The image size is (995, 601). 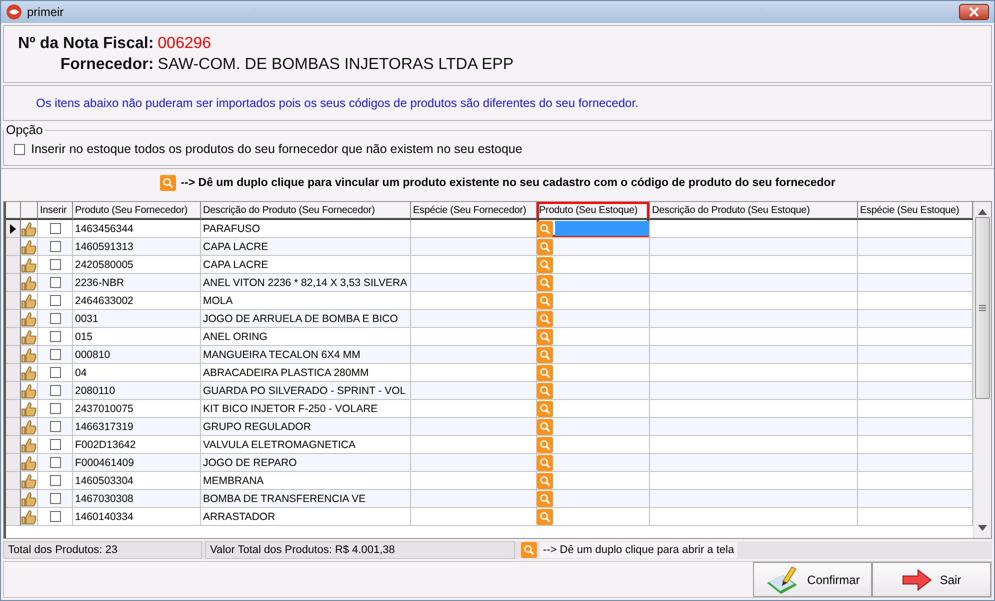 I want to click on close-icon, so click(x=974, y=12).